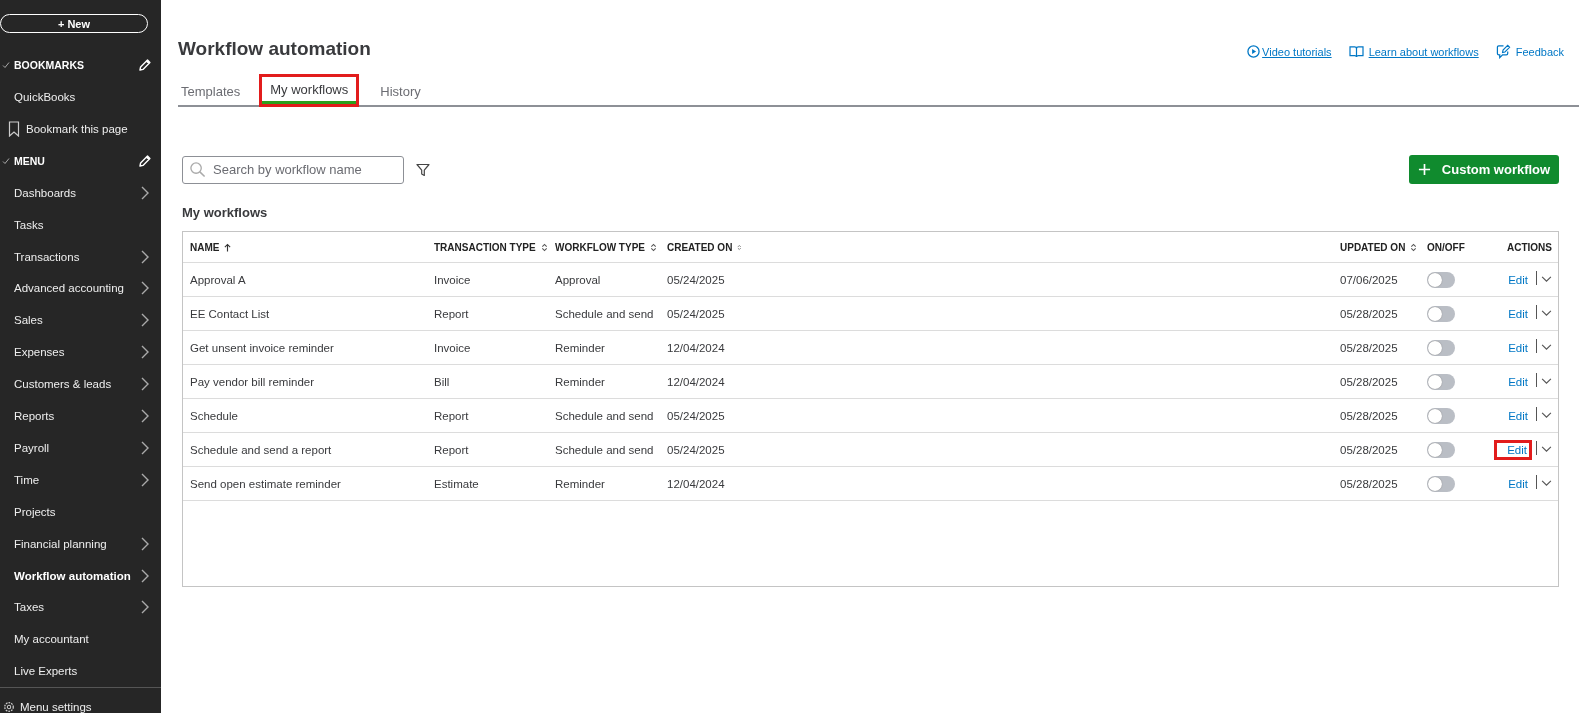 This screenshot has height=713, width=1579. I want to click on section-header: MENU, so click(29, 160).